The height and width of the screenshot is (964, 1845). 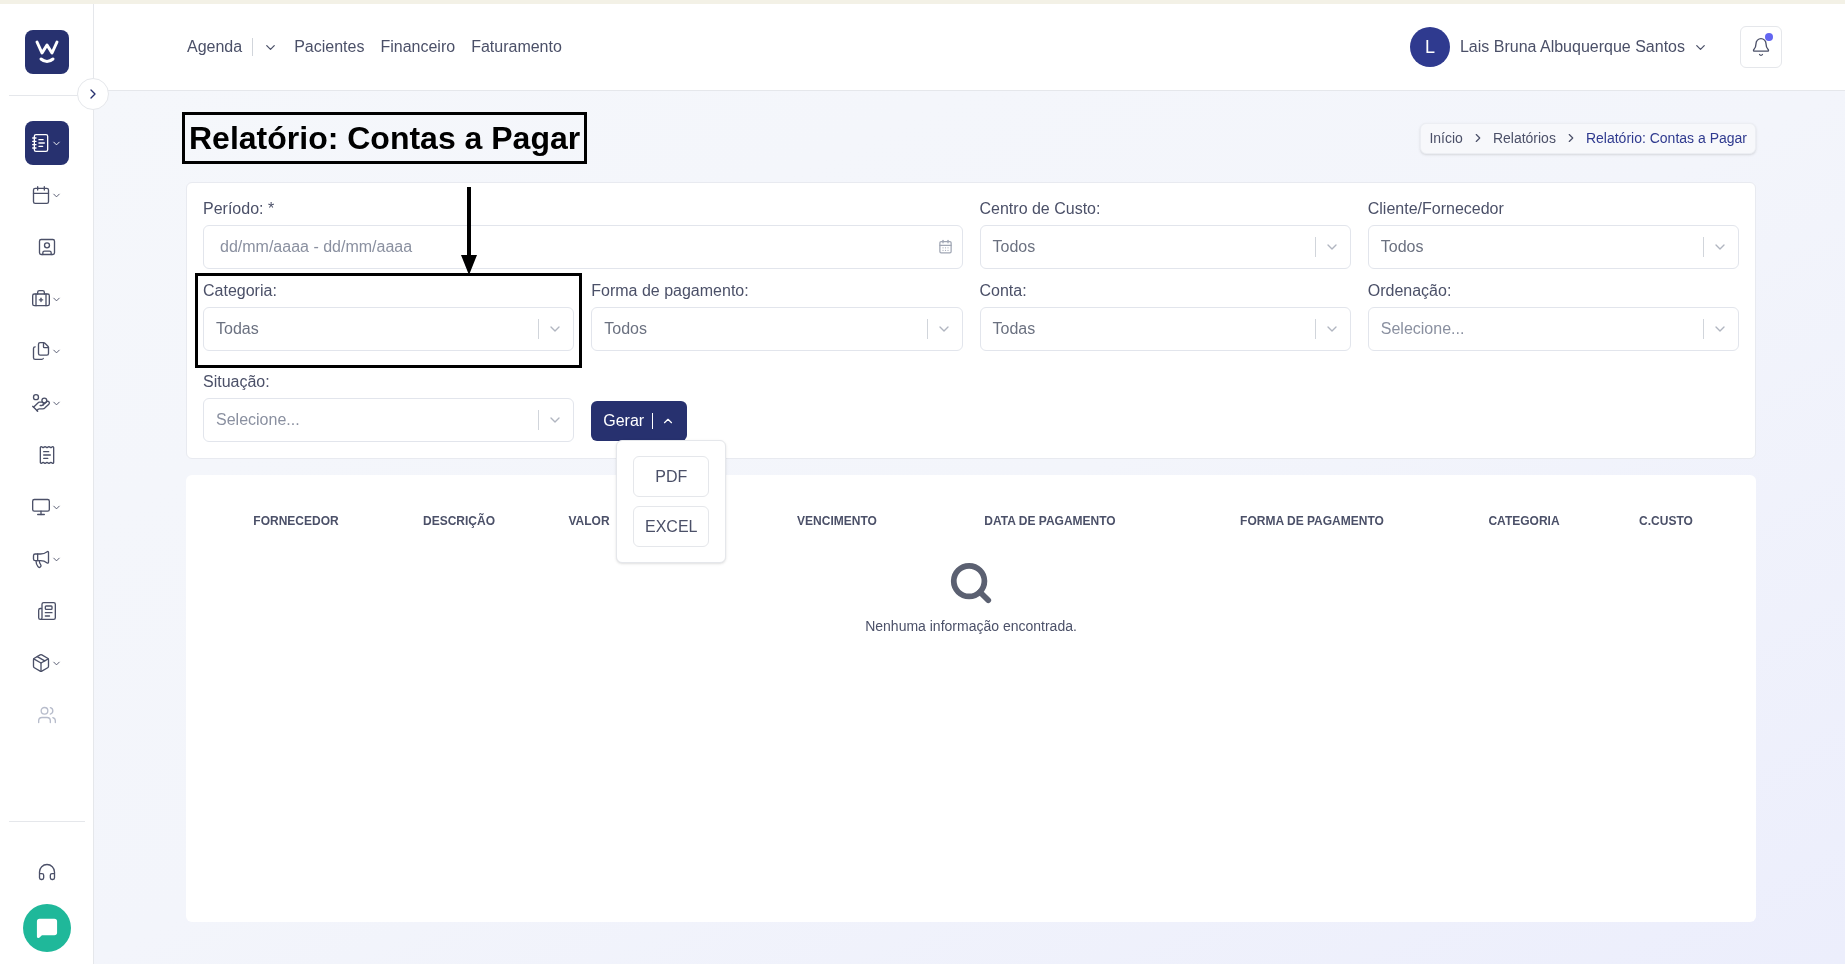 I want to click on breadcrumb-link: Relatórios, so click(x=1524, y=138).